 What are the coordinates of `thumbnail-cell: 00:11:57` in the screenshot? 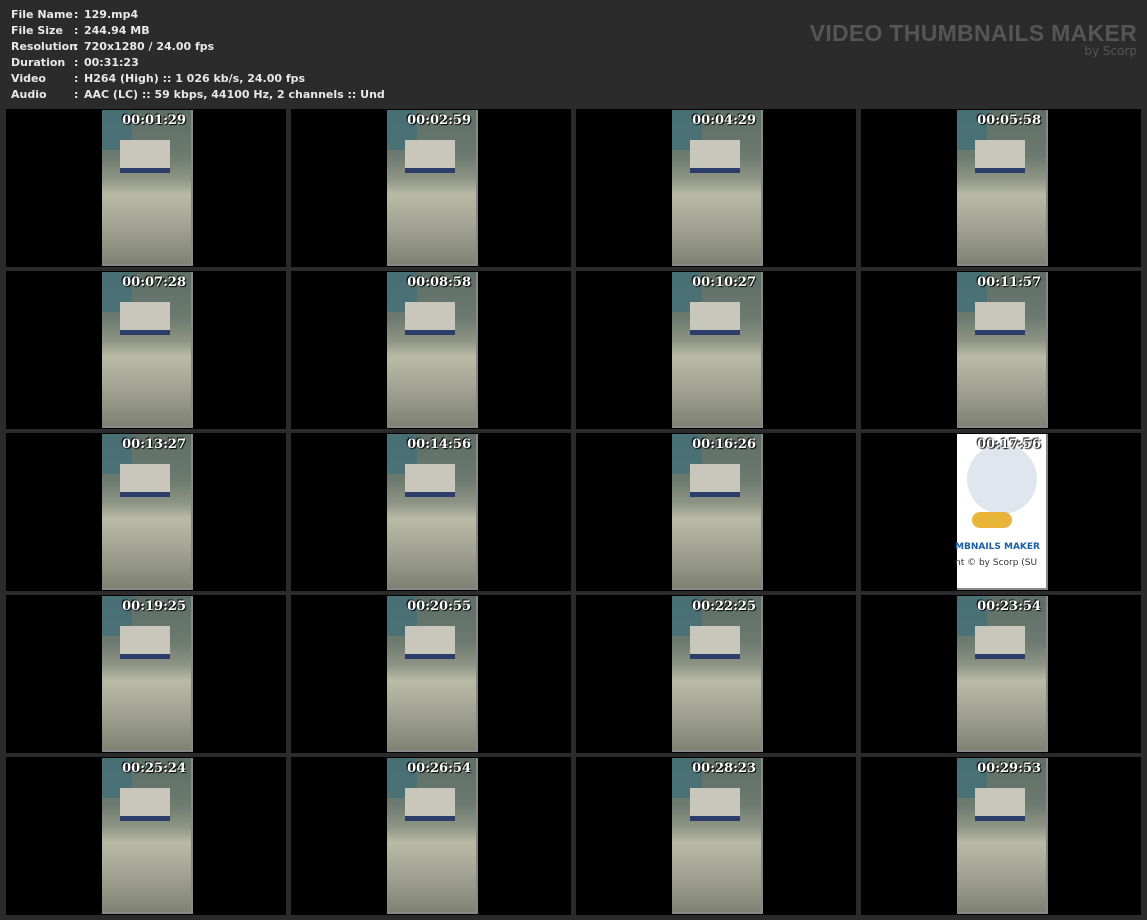 It's located at (1001, 350).